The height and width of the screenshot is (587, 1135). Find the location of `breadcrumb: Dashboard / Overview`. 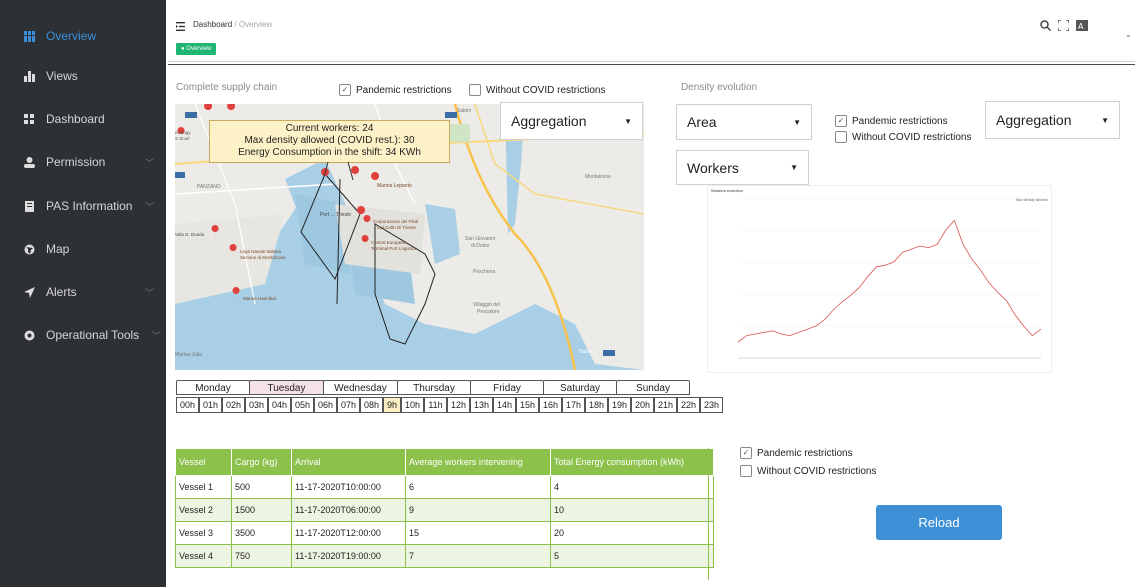

breadcrumb: Dashboard / Overview is located at coordinates (232, 24).